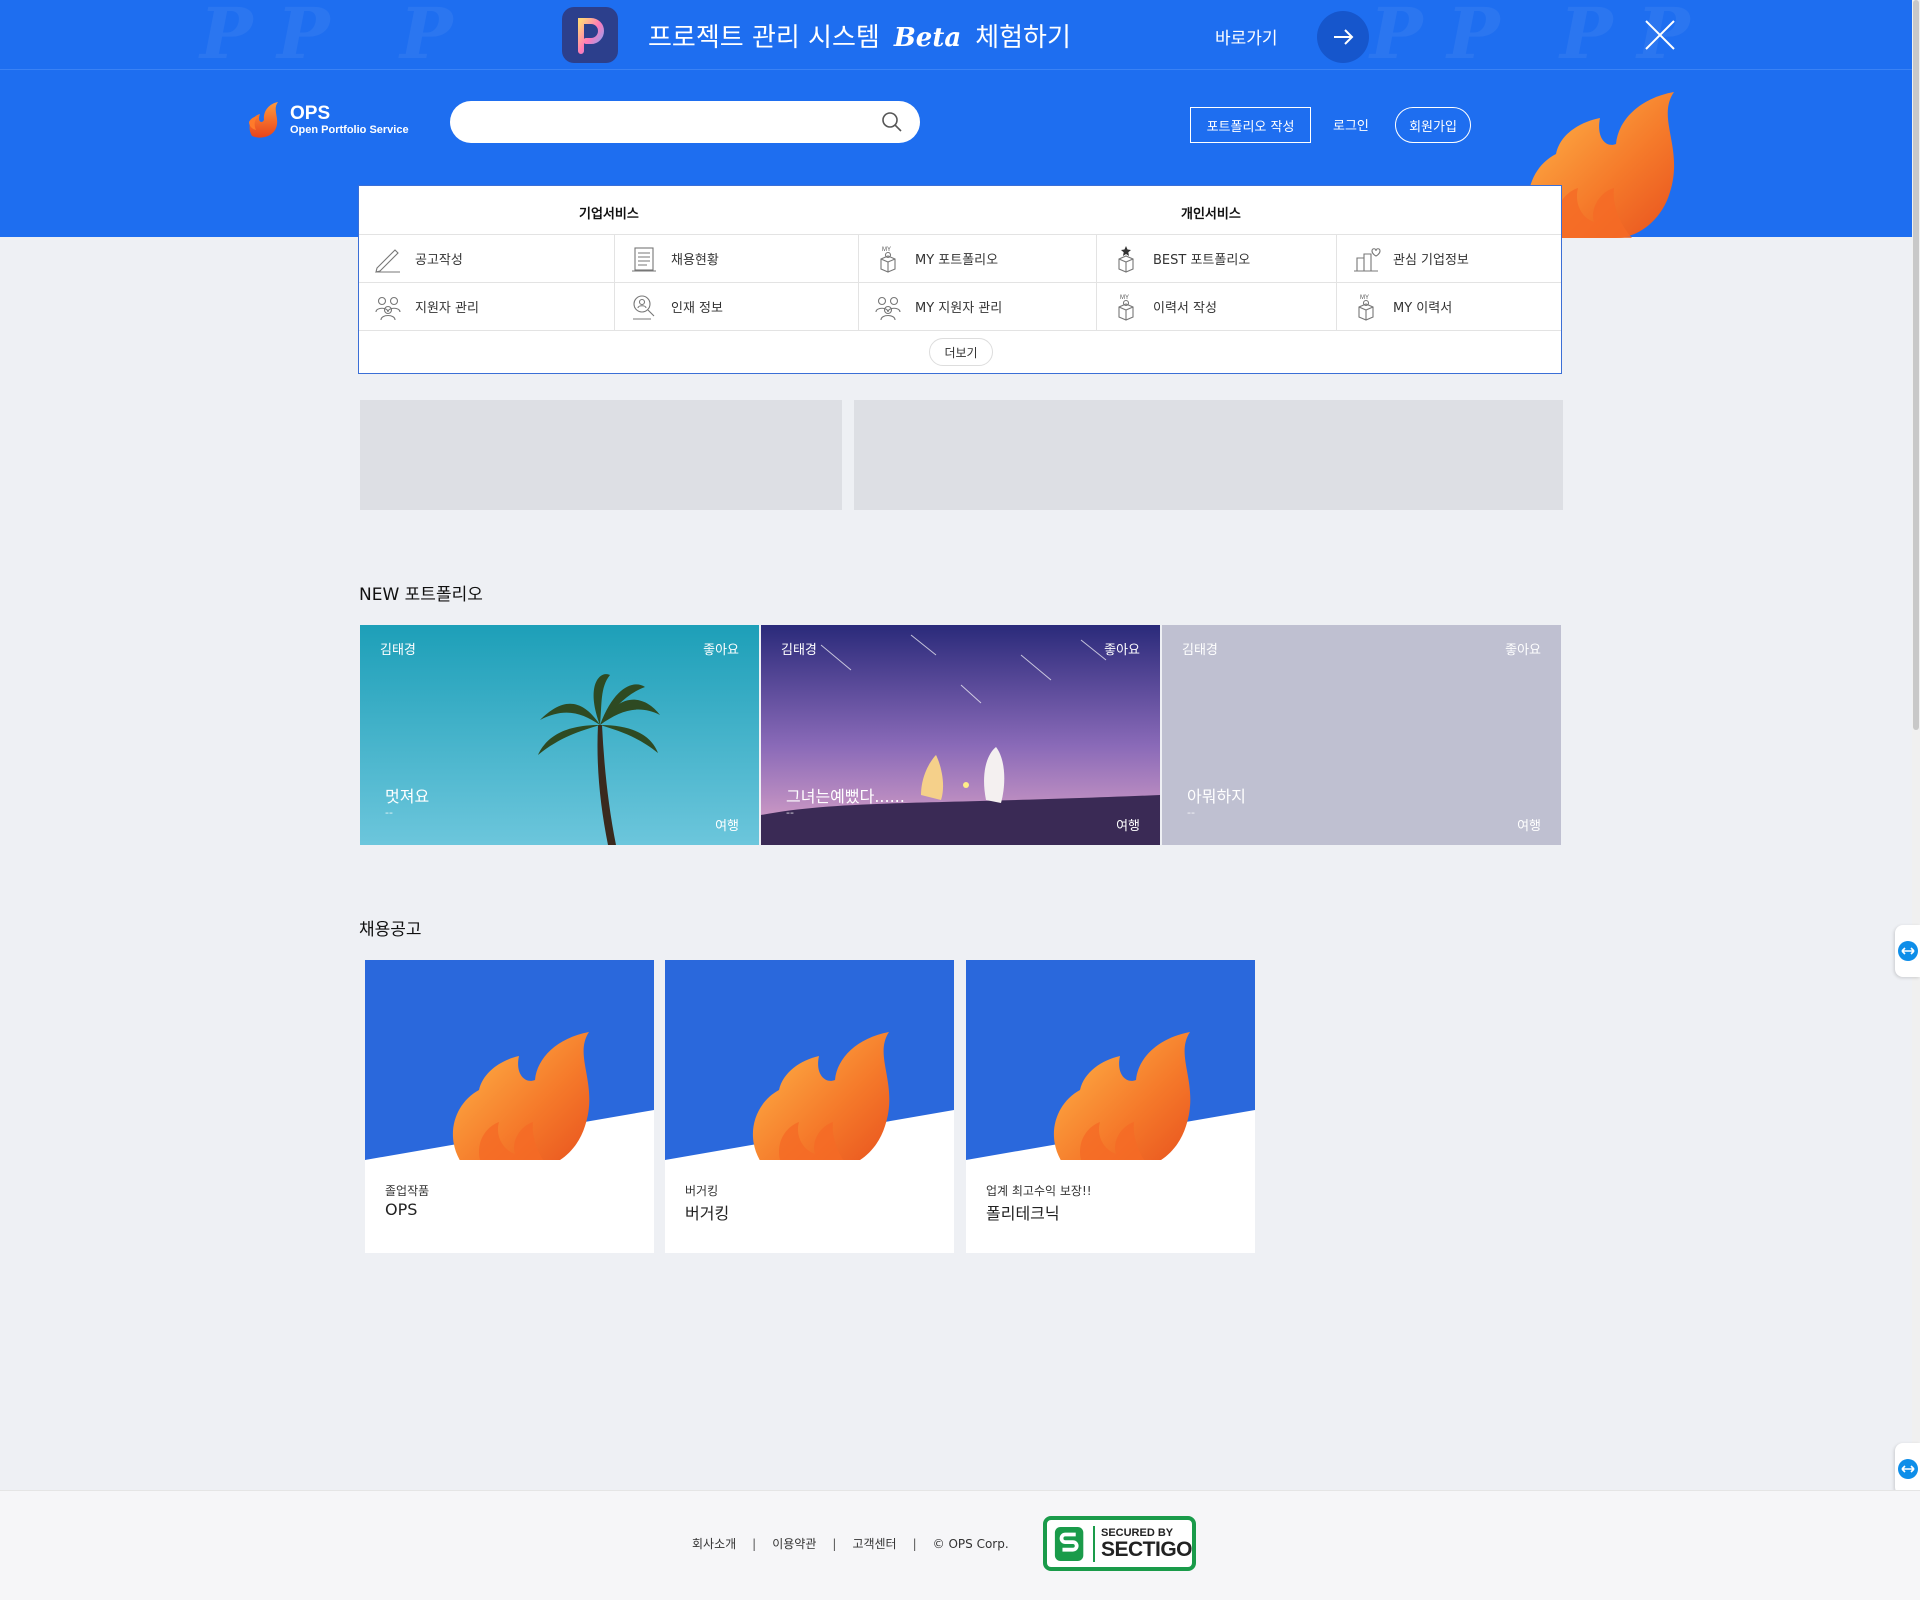 The width and height of the screenshot is (1920, 1600). Describe the element at coordinates (601, 455) in the screenshot. I see `ad-banner-left` at that location.